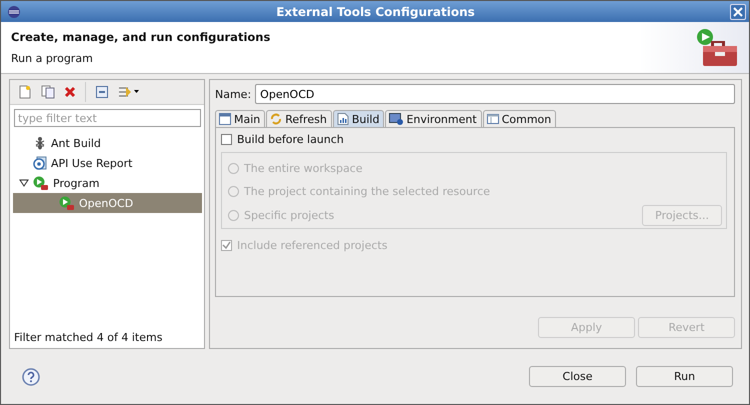  What do you see at coordinates (240, 118) in the screenshot?
I see `tab: Main` at bounding box center [240, 118].